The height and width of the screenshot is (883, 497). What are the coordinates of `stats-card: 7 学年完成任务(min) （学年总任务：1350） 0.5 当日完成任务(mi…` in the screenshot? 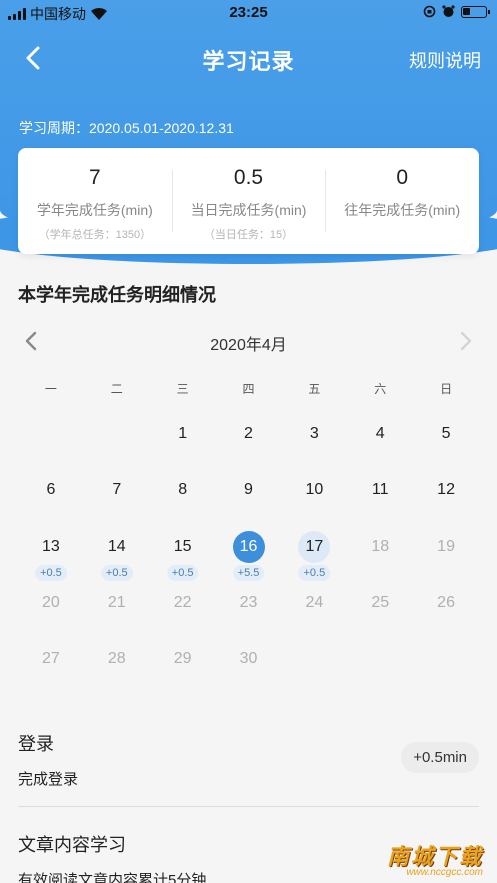 It's located at (248, 201).